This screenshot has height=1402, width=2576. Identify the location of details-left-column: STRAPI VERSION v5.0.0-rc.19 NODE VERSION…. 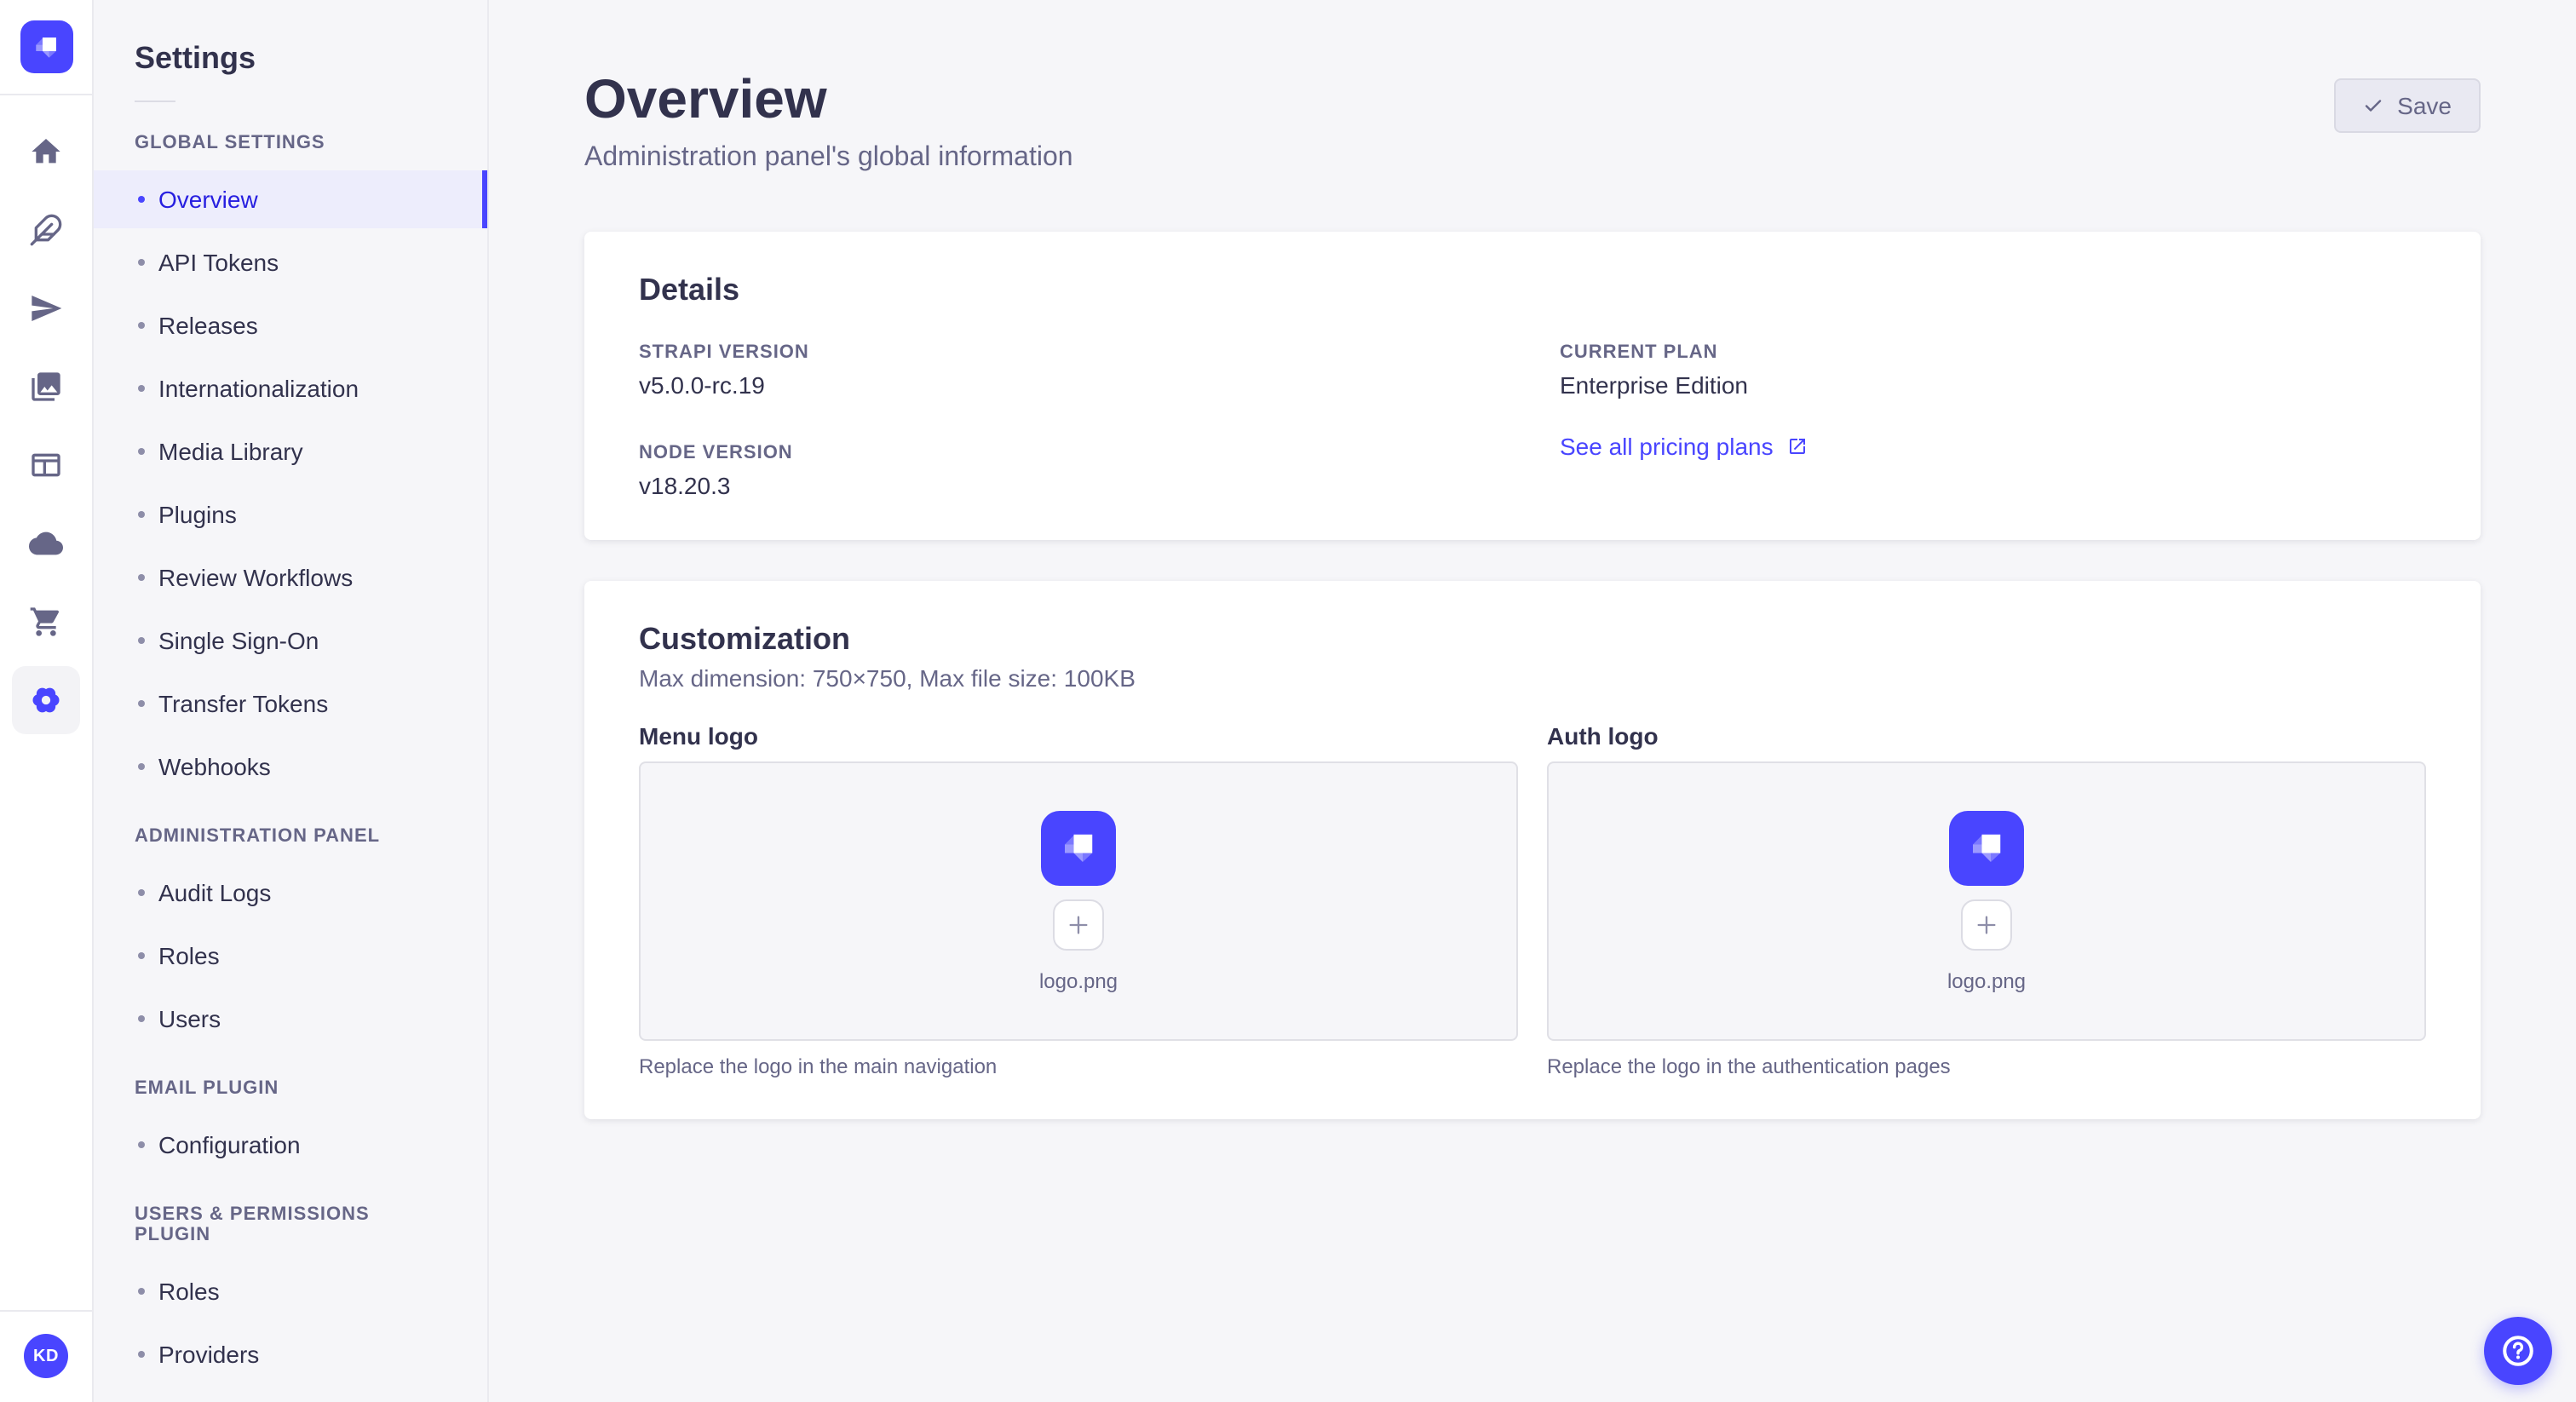
(1072, 420).